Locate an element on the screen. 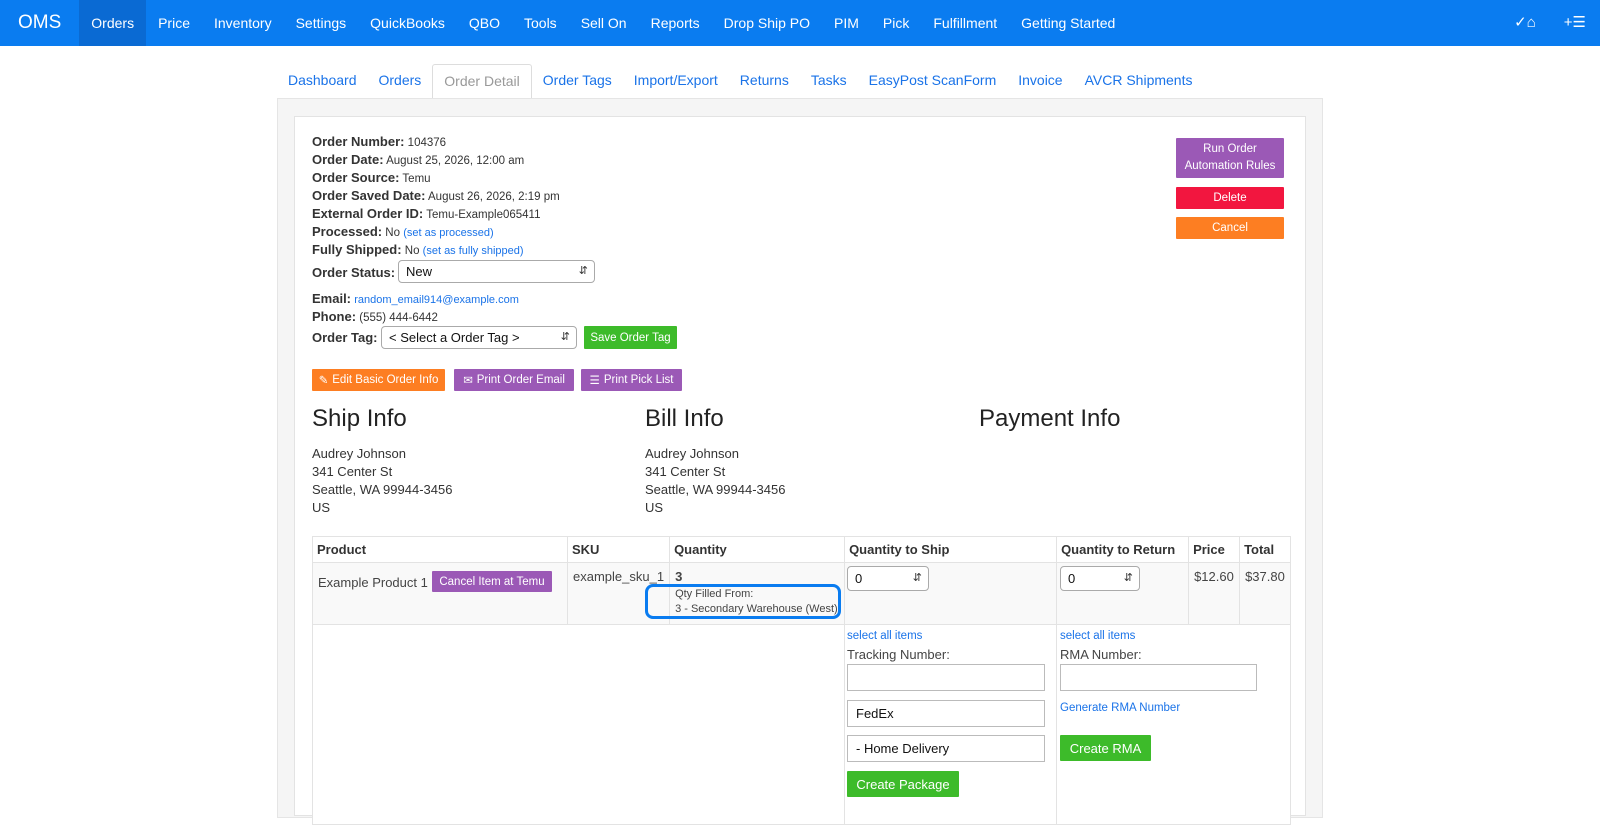  qty-to-ship-stepper: 0 ⇵ is located at coordinates (888, 578).